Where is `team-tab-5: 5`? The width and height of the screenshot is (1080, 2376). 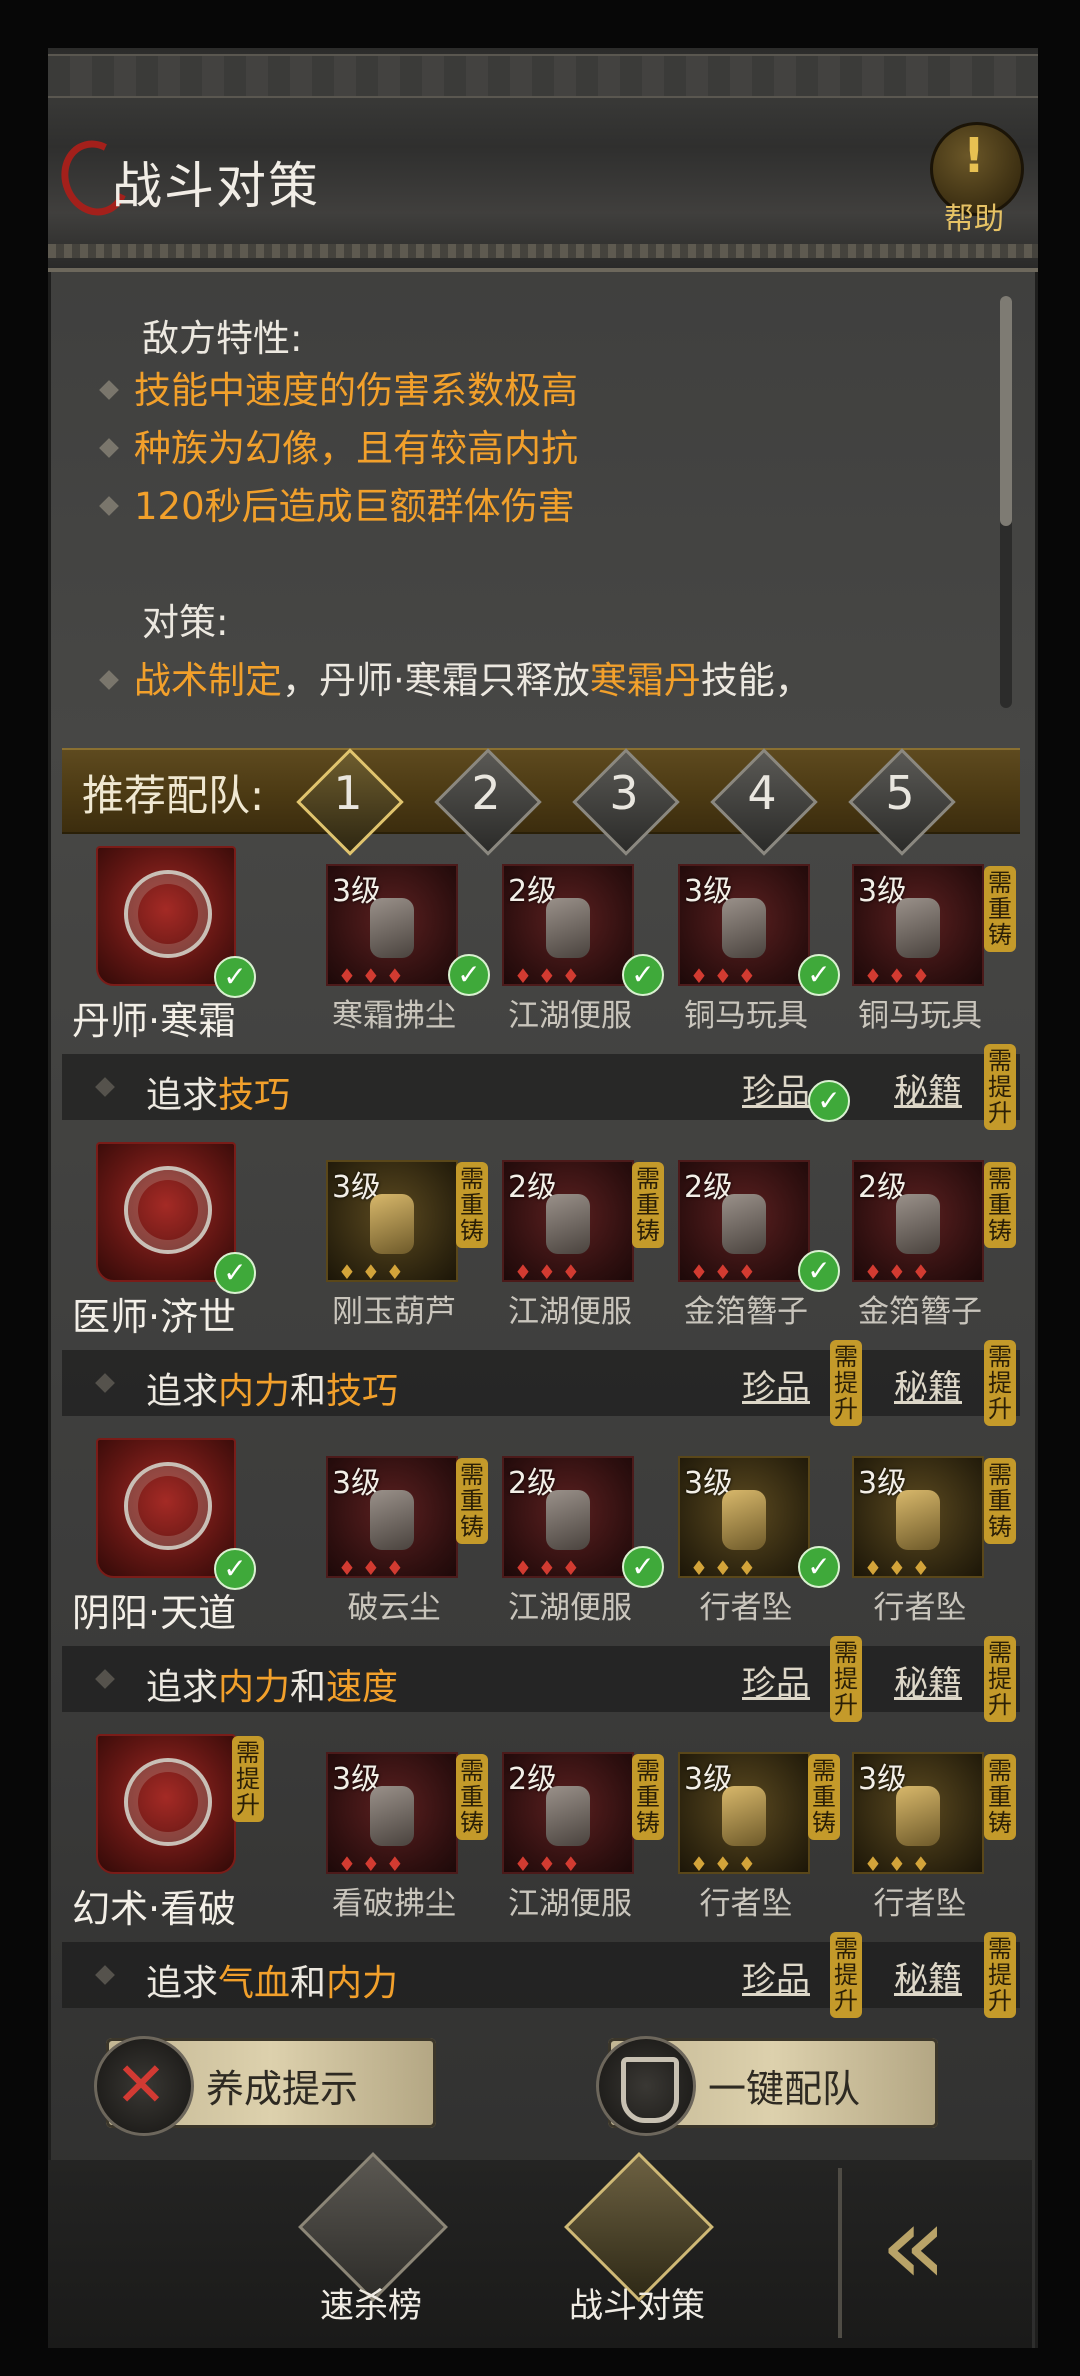
team-tab-5: 5 is located at coordinates (902, 802).